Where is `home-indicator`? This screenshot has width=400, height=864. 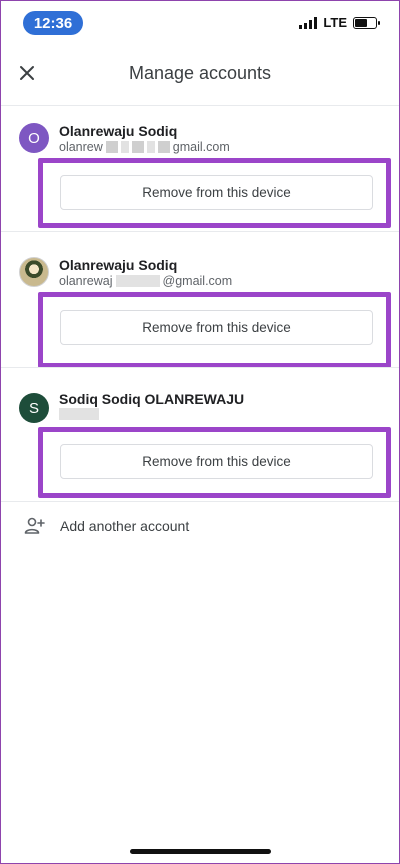
home-indicator is located at coordinates (200, 851).